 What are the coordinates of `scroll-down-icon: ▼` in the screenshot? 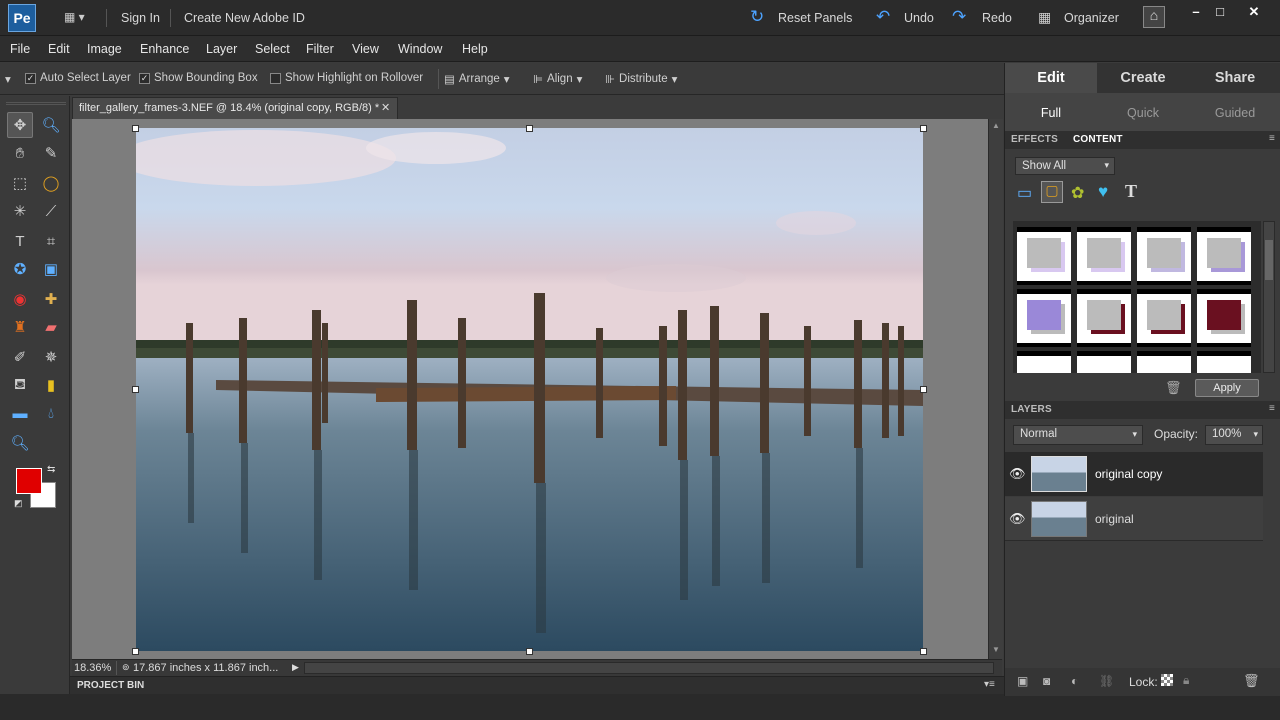 It's located at (996, 649).